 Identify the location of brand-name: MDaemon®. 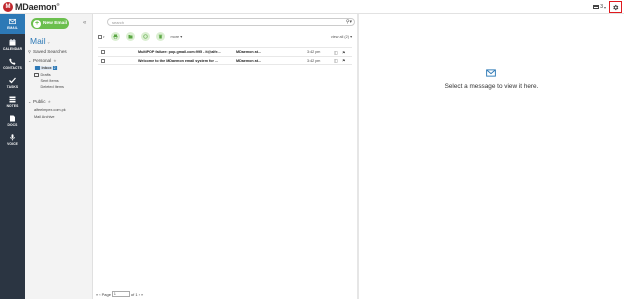
(37, 7).